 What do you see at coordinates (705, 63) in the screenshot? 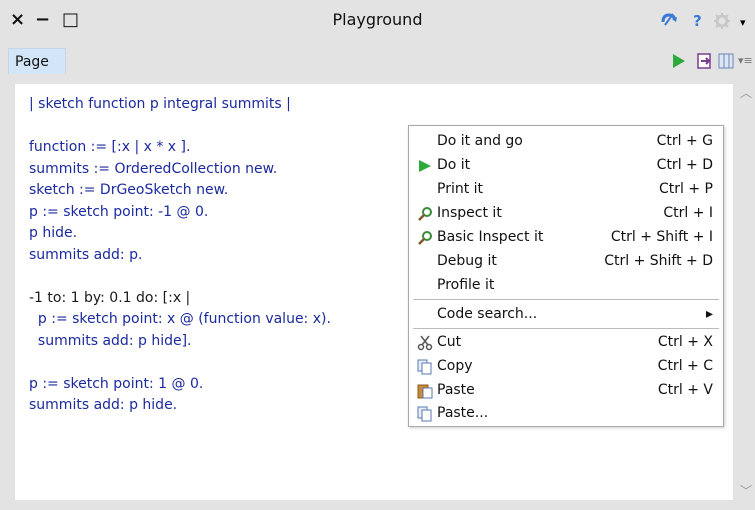
I see `bind-icon` at bounding box center [705, 63].